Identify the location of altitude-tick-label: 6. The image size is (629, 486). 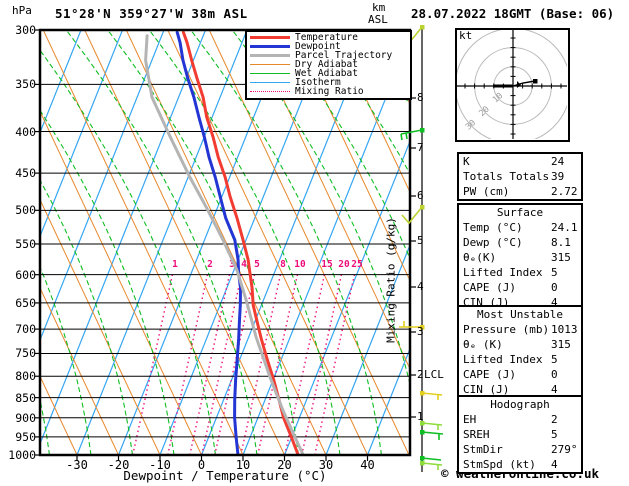
(420, 195).